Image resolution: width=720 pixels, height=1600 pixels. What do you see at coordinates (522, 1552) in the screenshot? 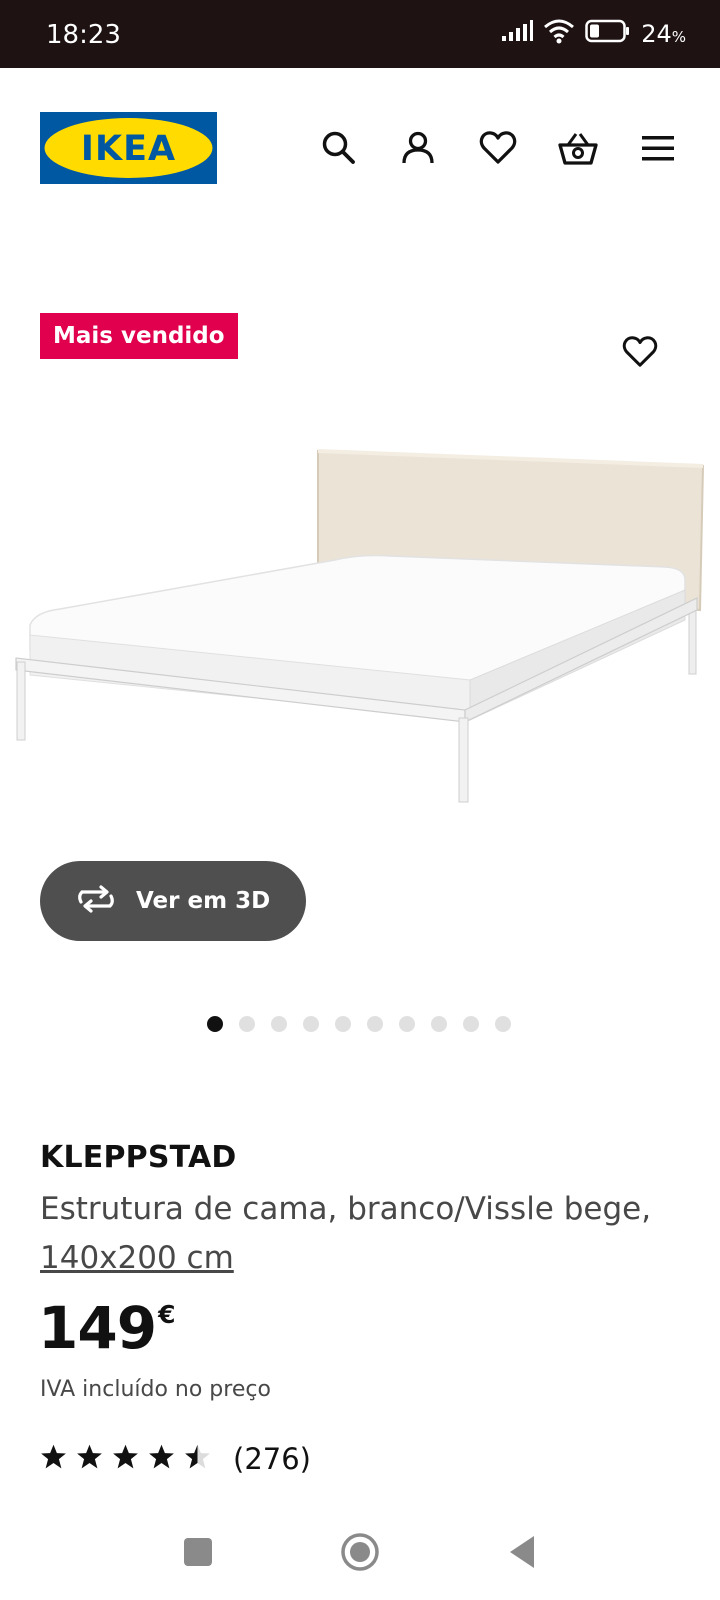
I see `back-icon` at bounding box center [522, 1552].